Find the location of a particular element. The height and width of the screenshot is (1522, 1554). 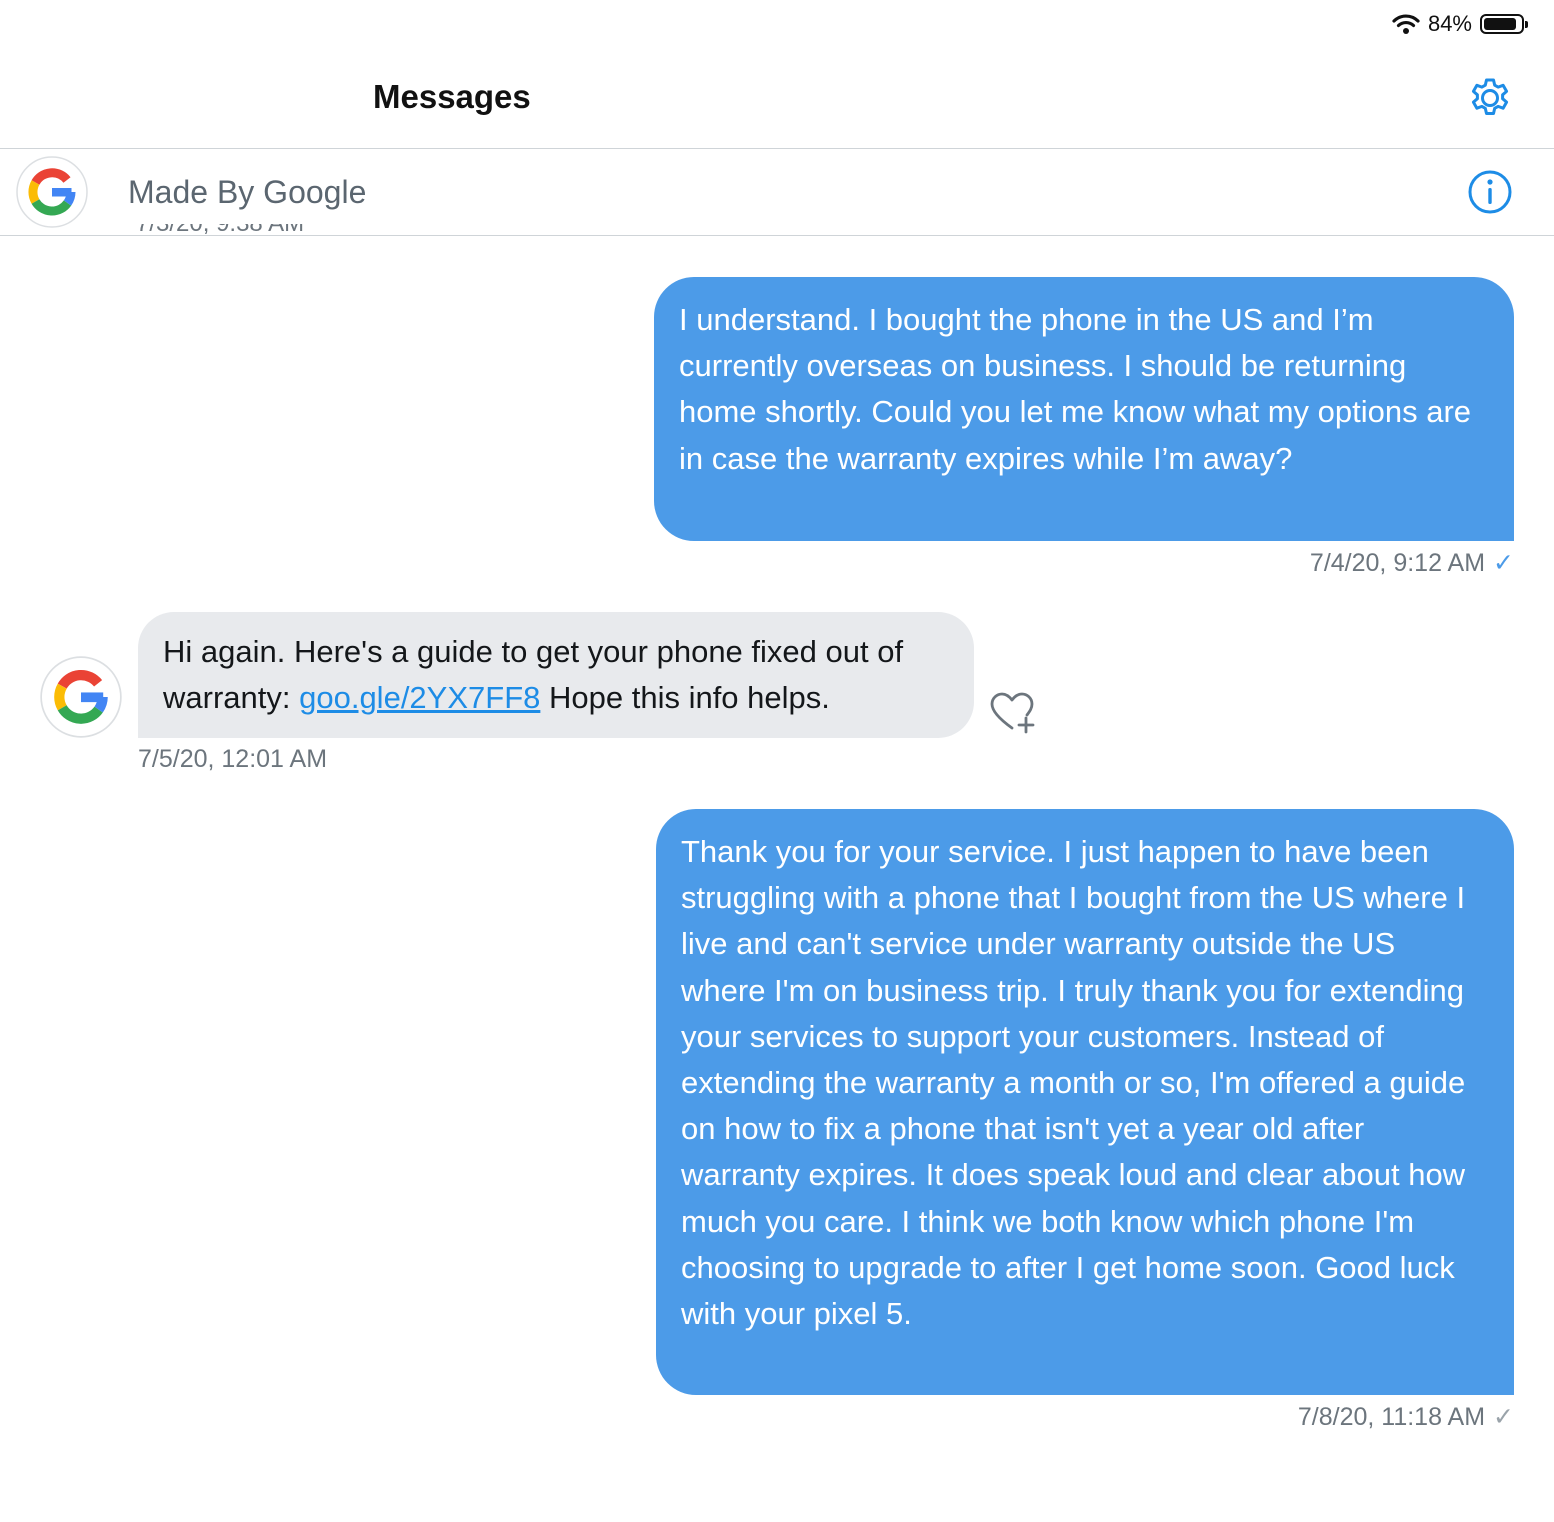

page-title: Messages is located at coordinates (452, 96).